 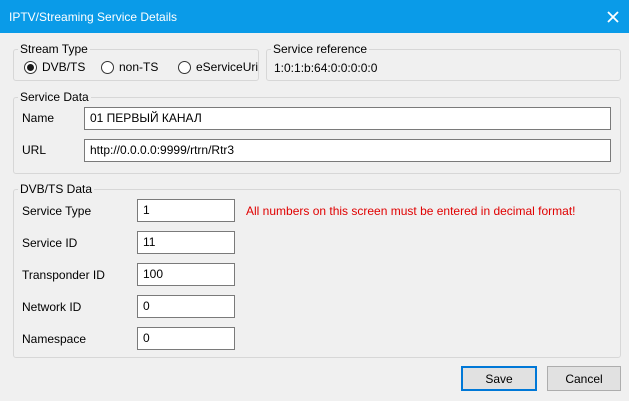 I want to click on service-data-legend: Service Data, so click(x=54, y=97).